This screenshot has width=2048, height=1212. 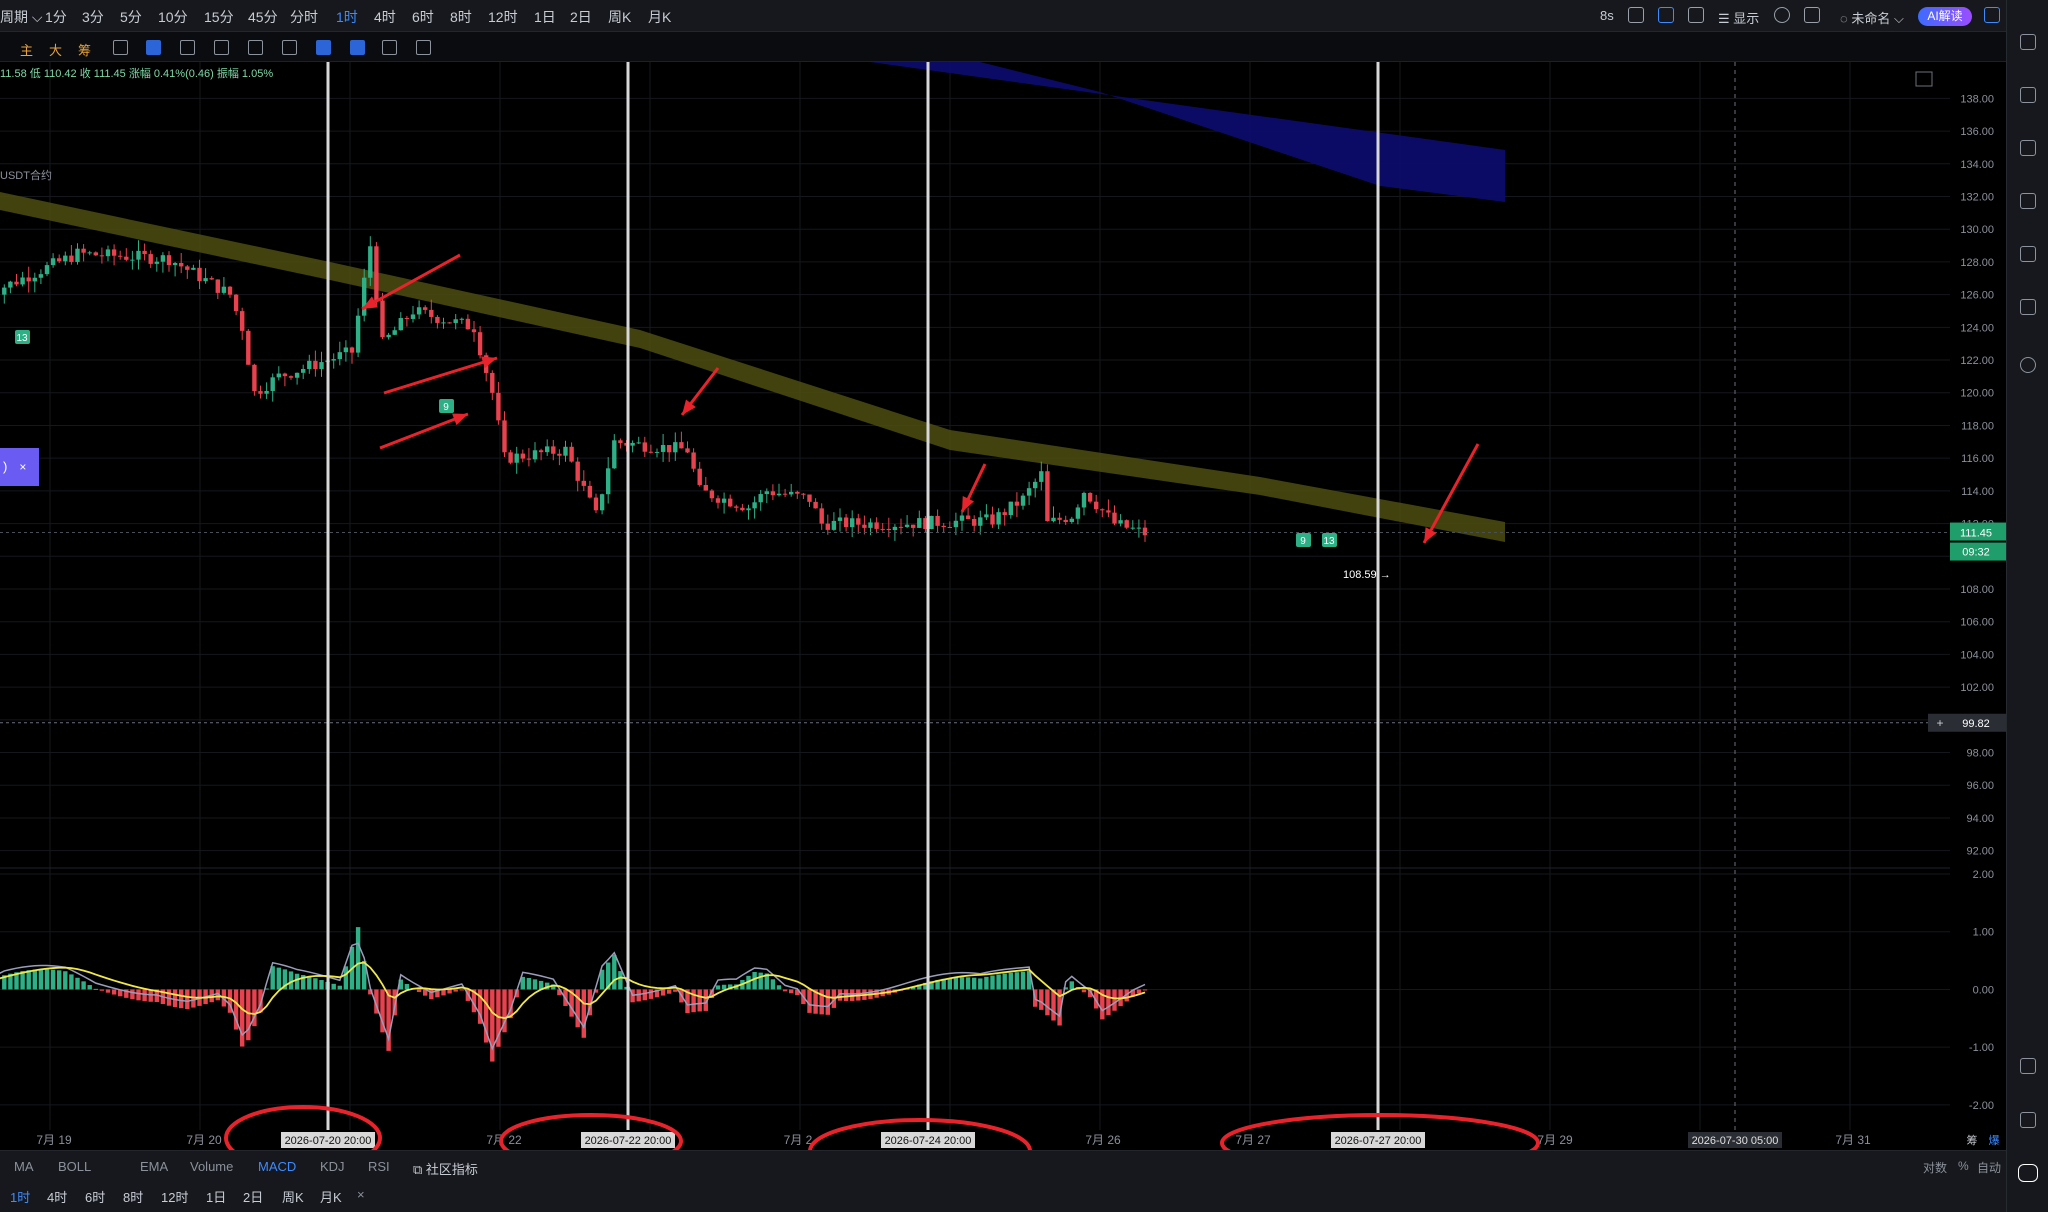 What do you see at coordinates (2028, 1066) in the screenshot?
I see `layout-icon` at bounding box center [2028, 1066].